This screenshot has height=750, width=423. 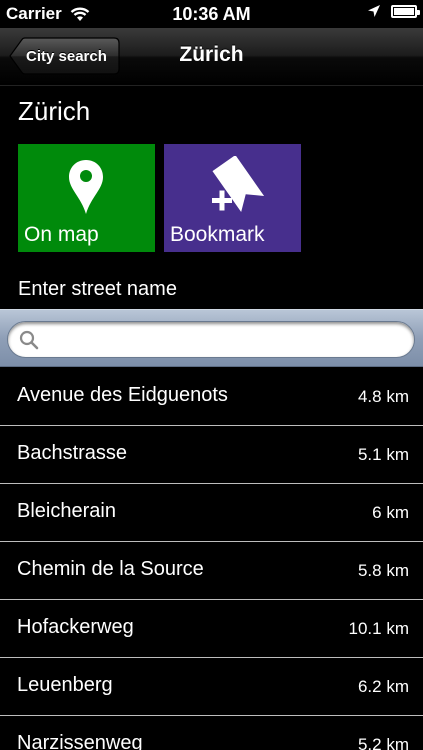 I want to click on street-distance: 5.1 km, so click(x=383, y=454).